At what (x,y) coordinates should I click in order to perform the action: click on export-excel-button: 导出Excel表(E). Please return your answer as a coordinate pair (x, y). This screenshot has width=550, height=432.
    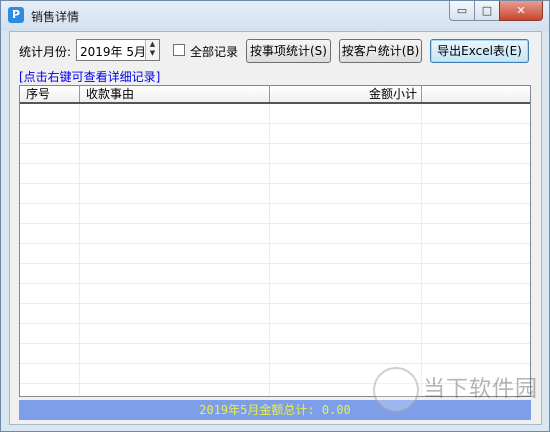
    Looking at the image, I should click on (479, 51).